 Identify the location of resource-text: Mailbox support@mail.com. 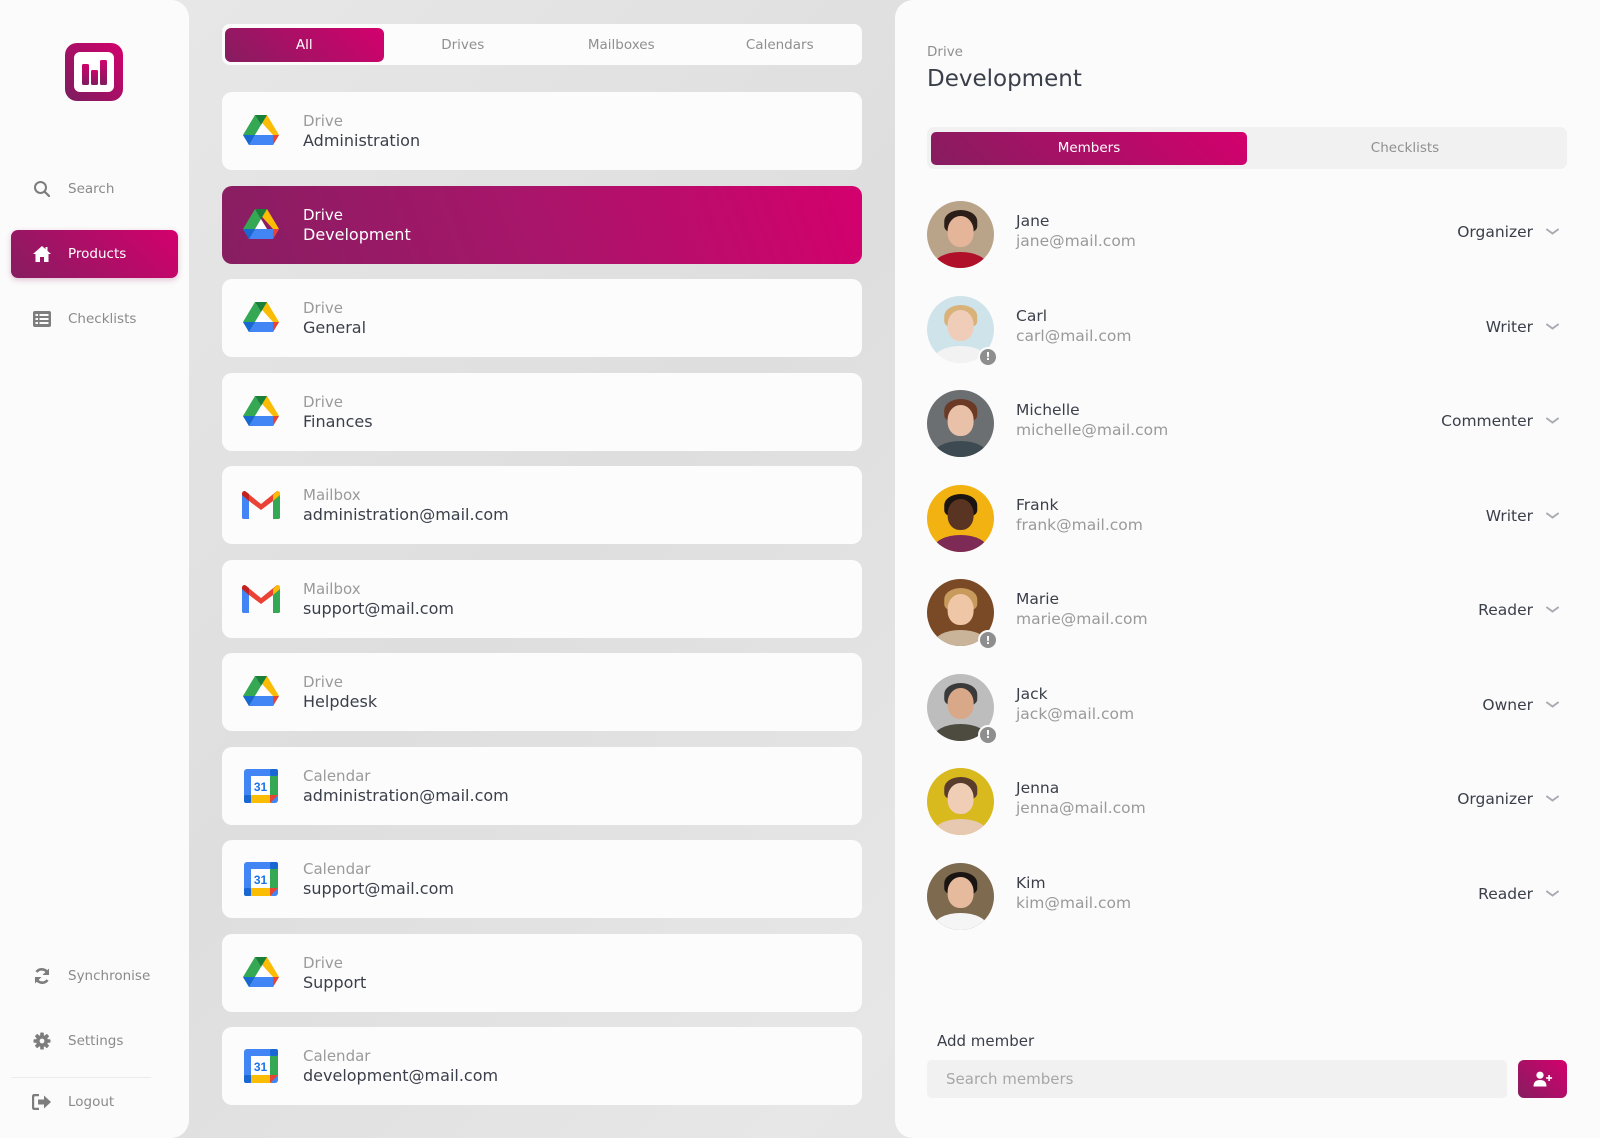
(378, 599).